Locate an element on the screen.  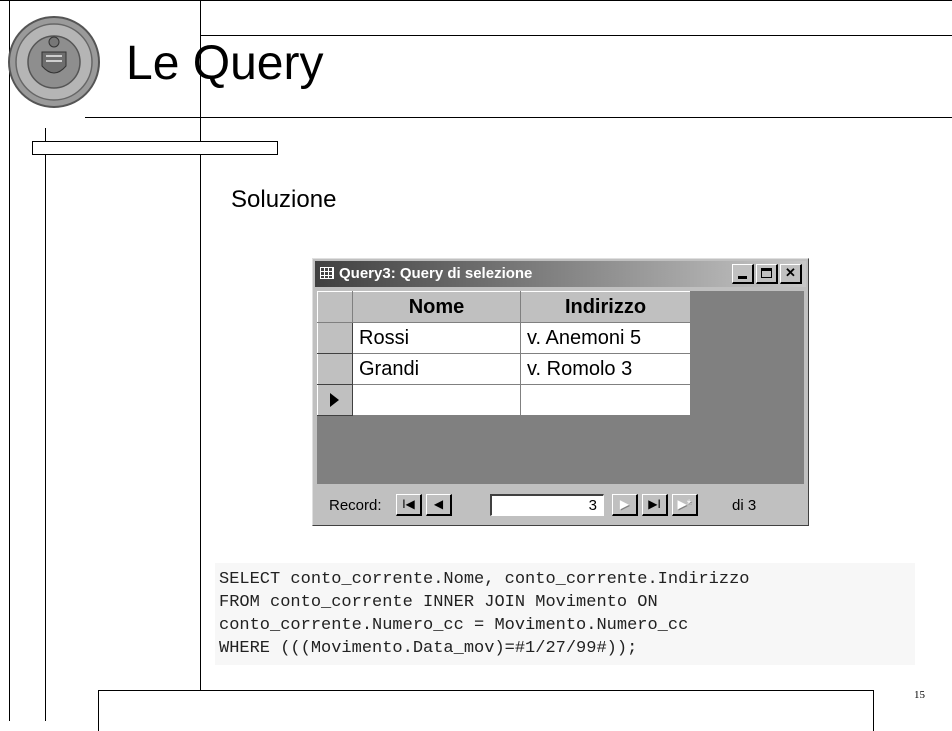
page-number: 15 is located at coordinates (919, 695).